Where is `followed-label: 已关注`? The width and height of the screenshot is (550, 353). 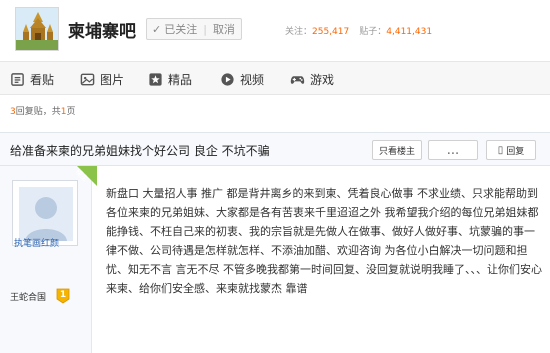 followed-label: 已关注 is located at coordinates (181, 29).